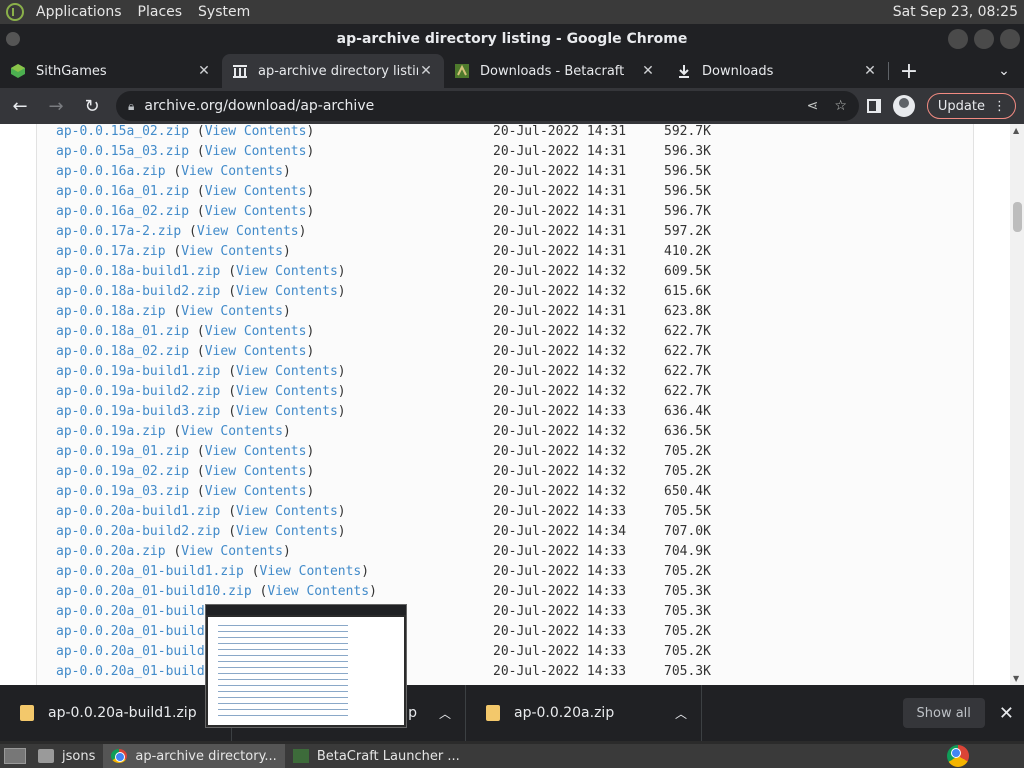  Describe the element at coordinates (333, 71) in the screenshot. I see `tab-ap-archive: ap-archive directory listing ✕` at that location.